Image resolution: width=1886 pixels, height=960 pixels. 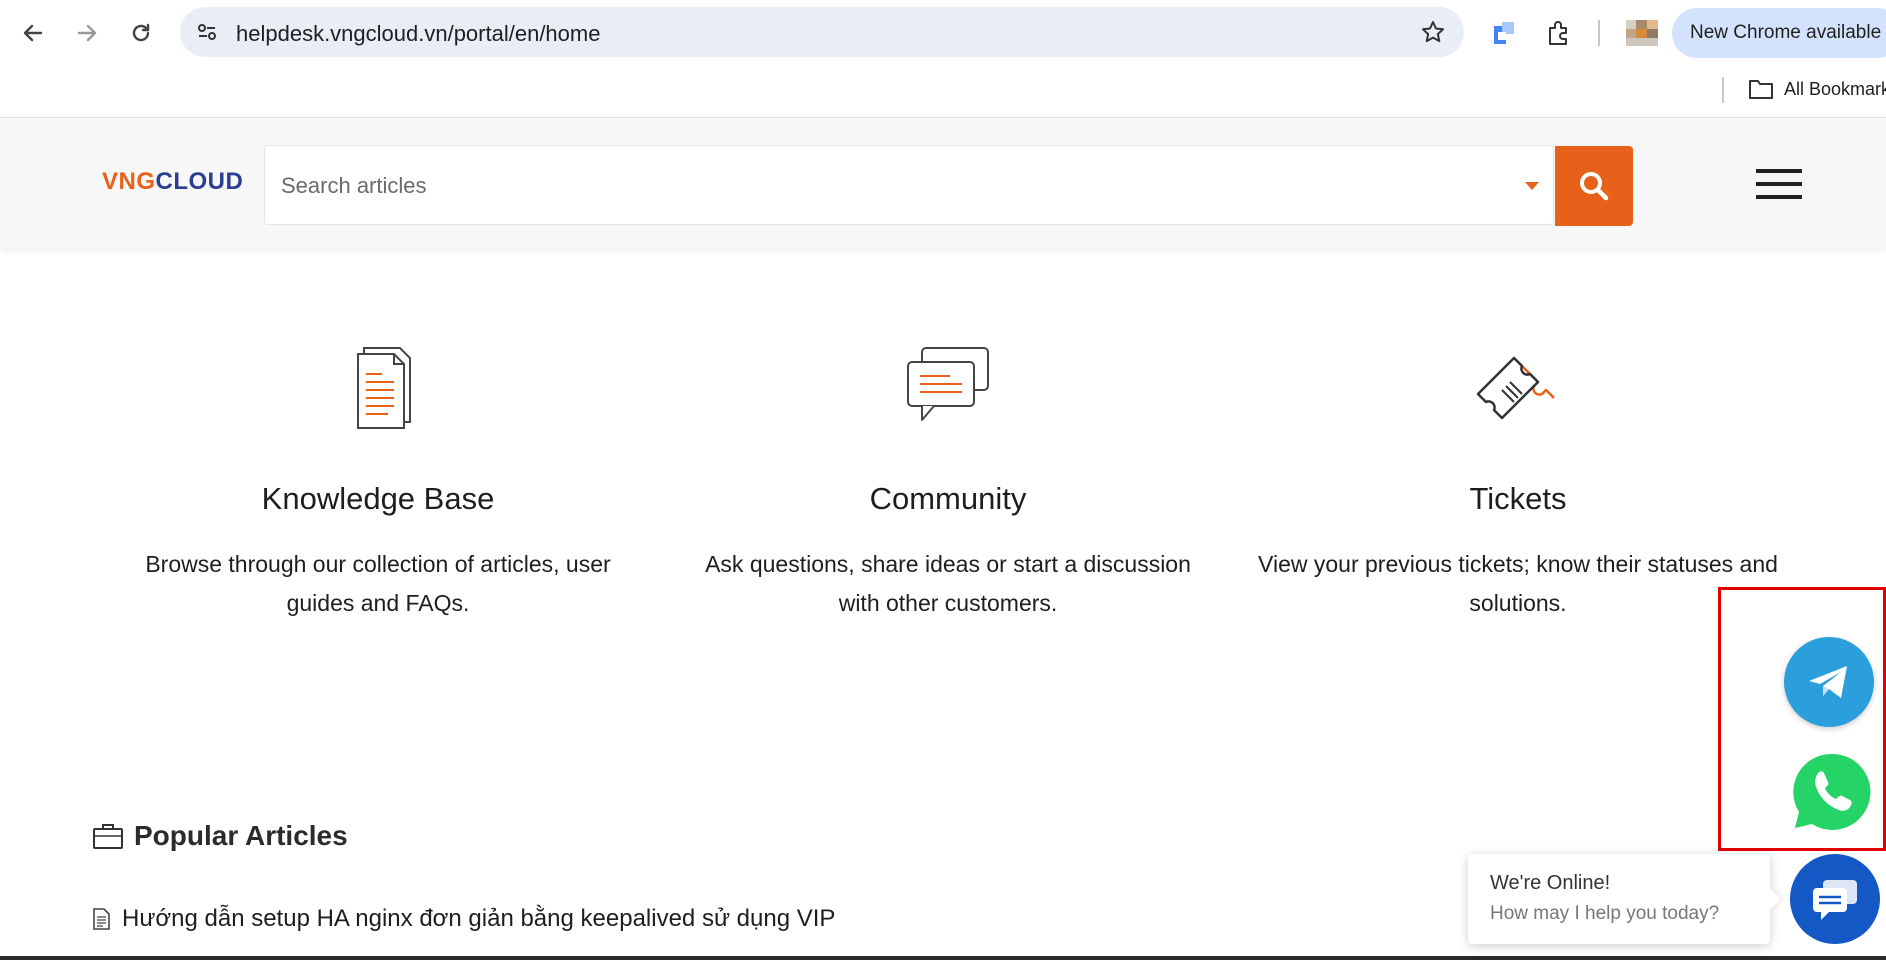 What do you see at coordinates (418, 34) in the screenshot?
I see `url-text: helpdesk.vngcloud.vn/portal/en/home` at bounding box center [418, 34].